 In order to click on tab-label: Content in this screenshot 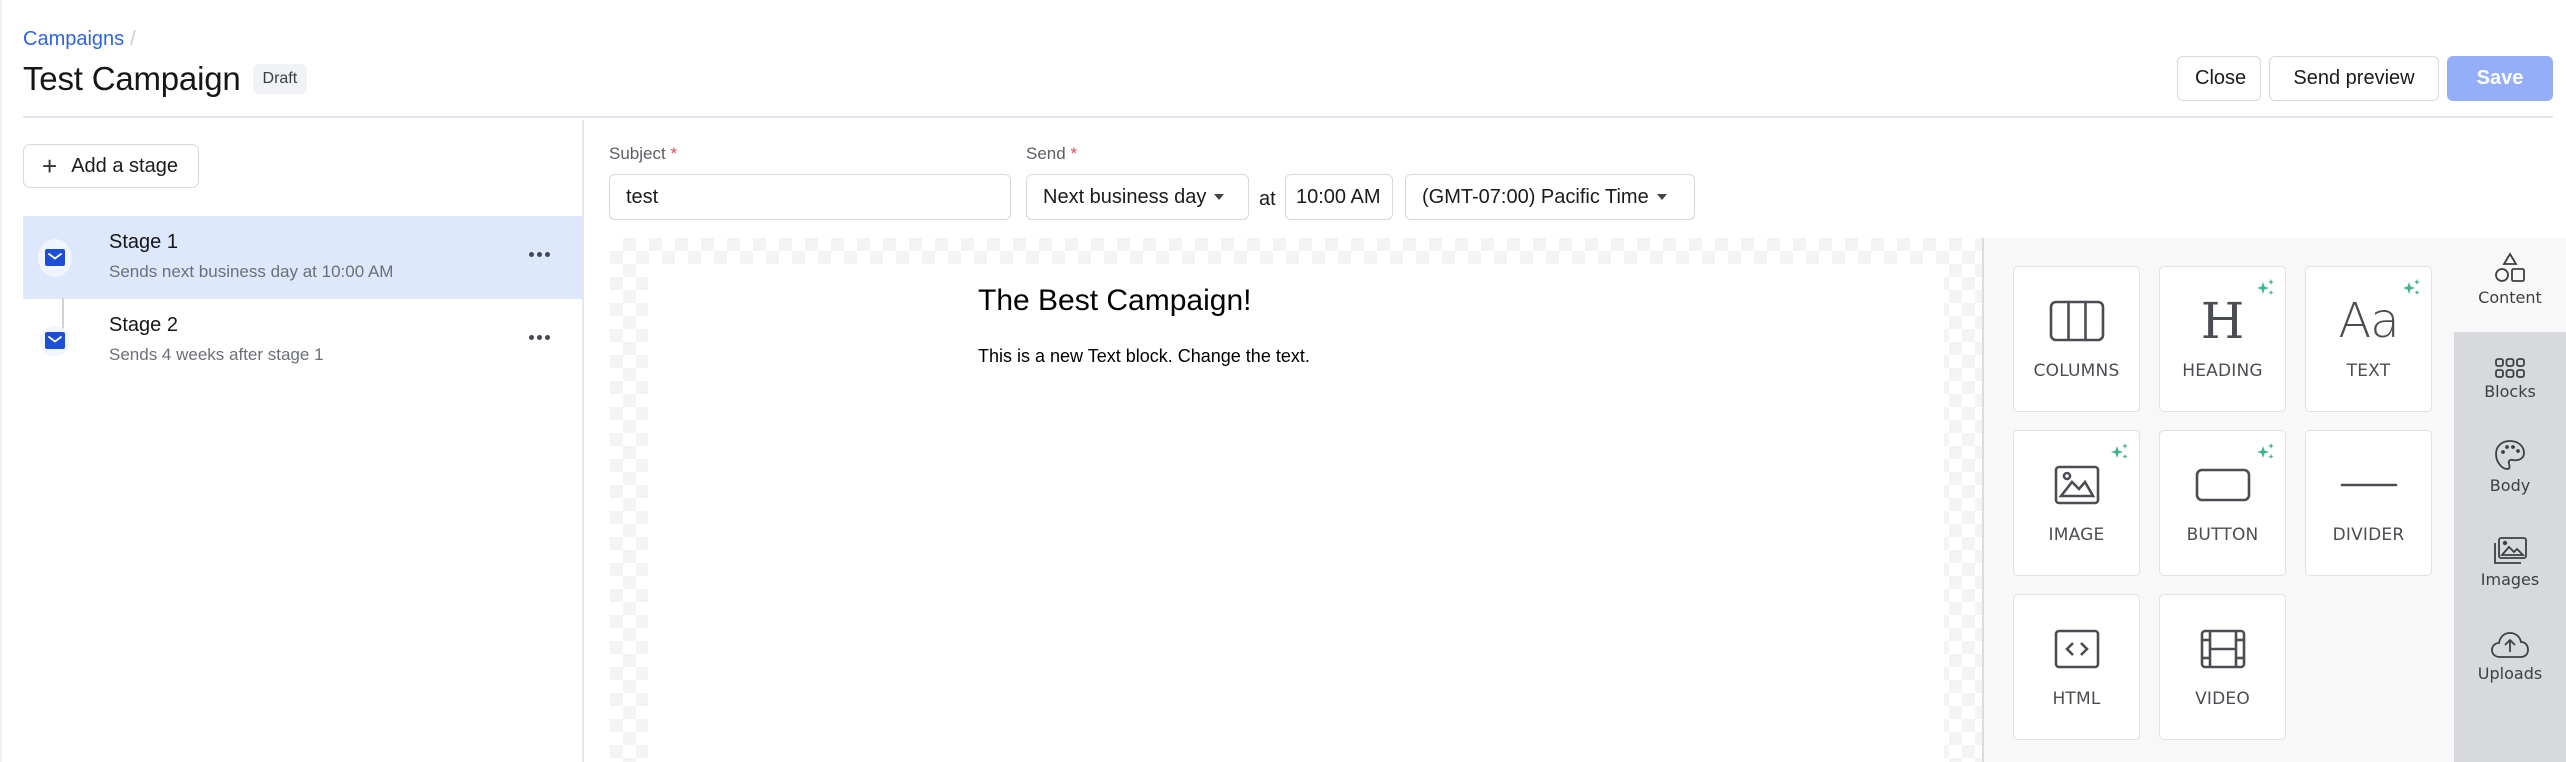, I will do `click(2510, 297)`.